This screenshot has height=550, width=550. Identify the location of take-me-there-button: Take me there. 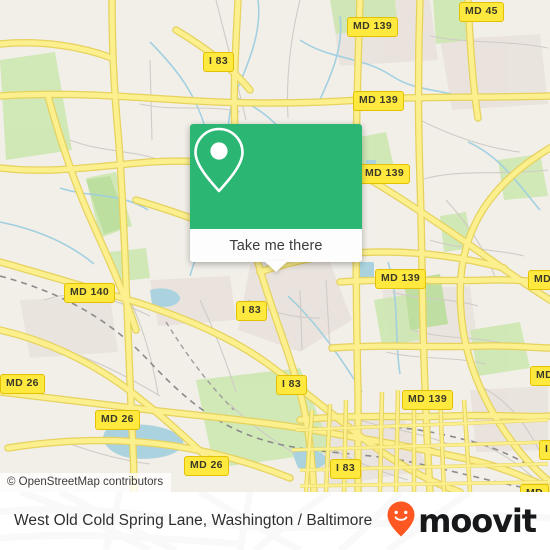
(276, 250).